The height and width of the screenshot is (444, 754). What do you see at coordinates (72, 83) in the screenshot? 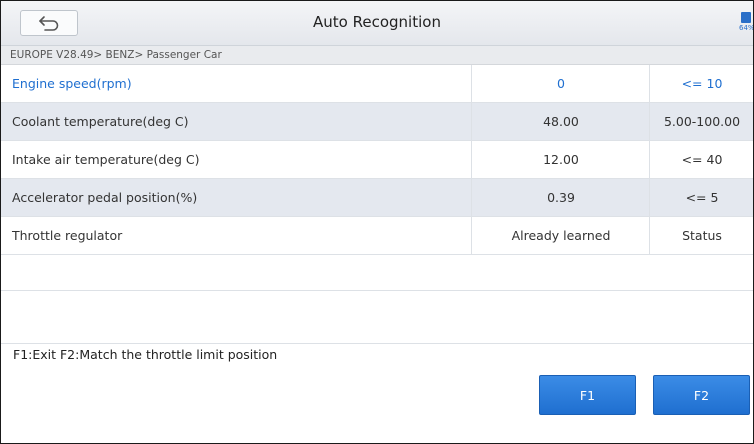
I see `row-name: Engine speed(rpm)` at bounding box center [72, 83].